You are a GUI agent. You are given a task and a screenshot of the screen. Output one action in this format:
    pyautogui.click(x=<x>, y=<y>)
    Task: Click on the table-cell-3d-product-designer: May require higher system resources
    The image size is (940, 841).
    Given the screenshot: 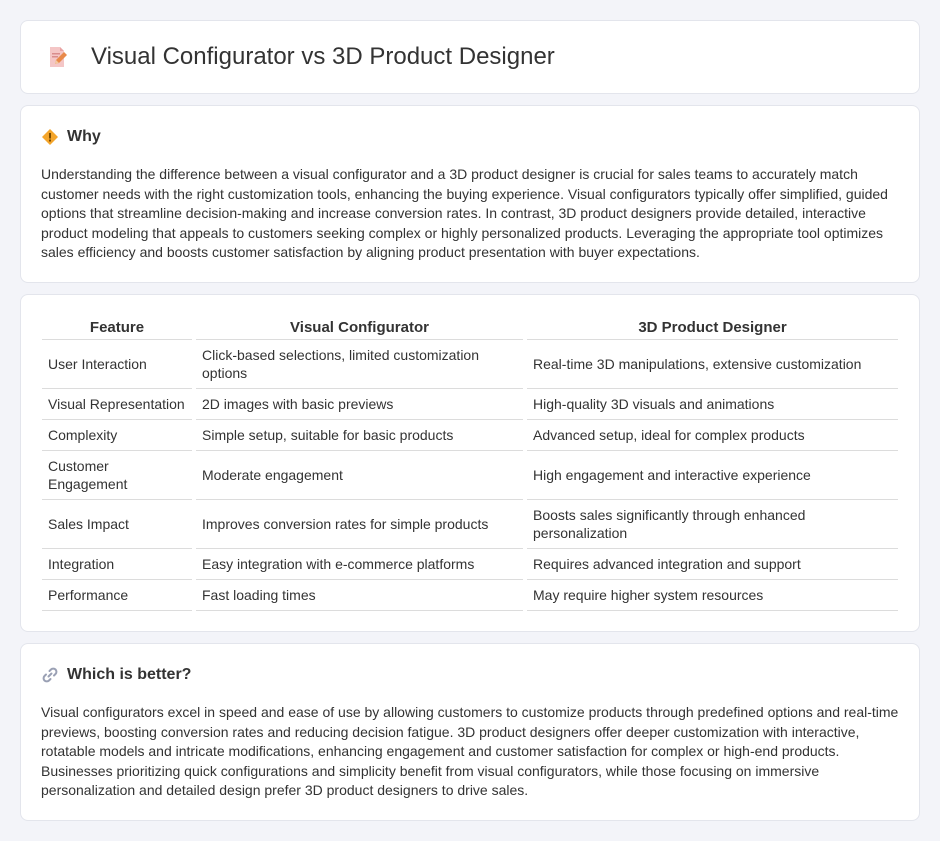 What is the action you would take?
    pyautogui.click(x=712, y=595)
    